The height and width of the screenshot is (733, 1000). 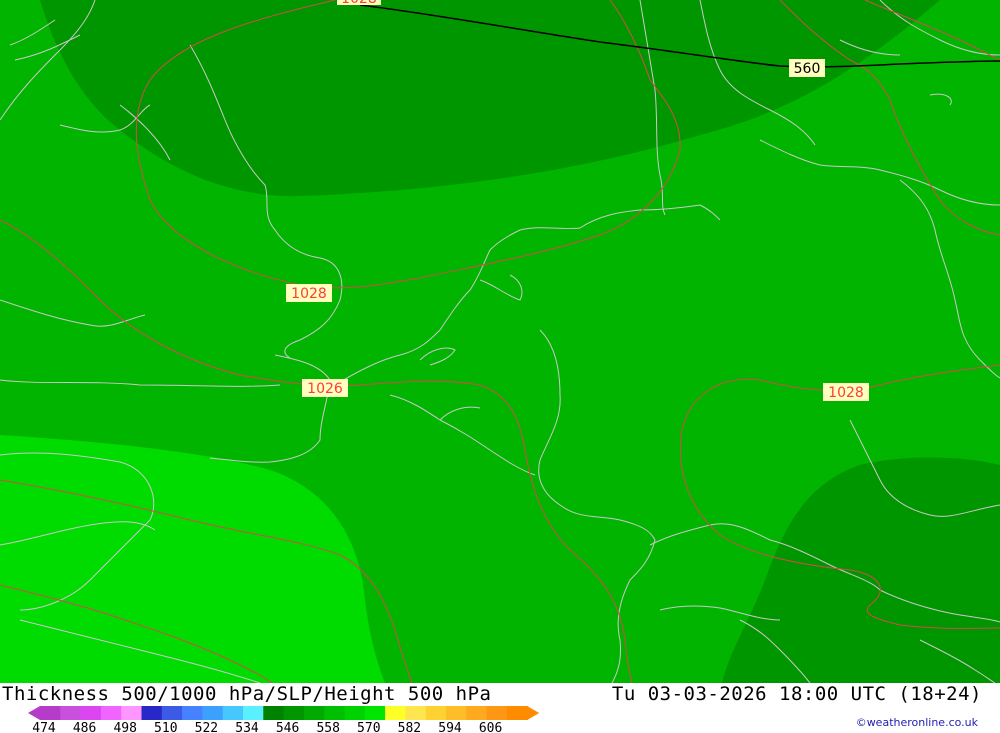 I want to click on isobar-label-1026: 1026, so click(x=325, y=388).